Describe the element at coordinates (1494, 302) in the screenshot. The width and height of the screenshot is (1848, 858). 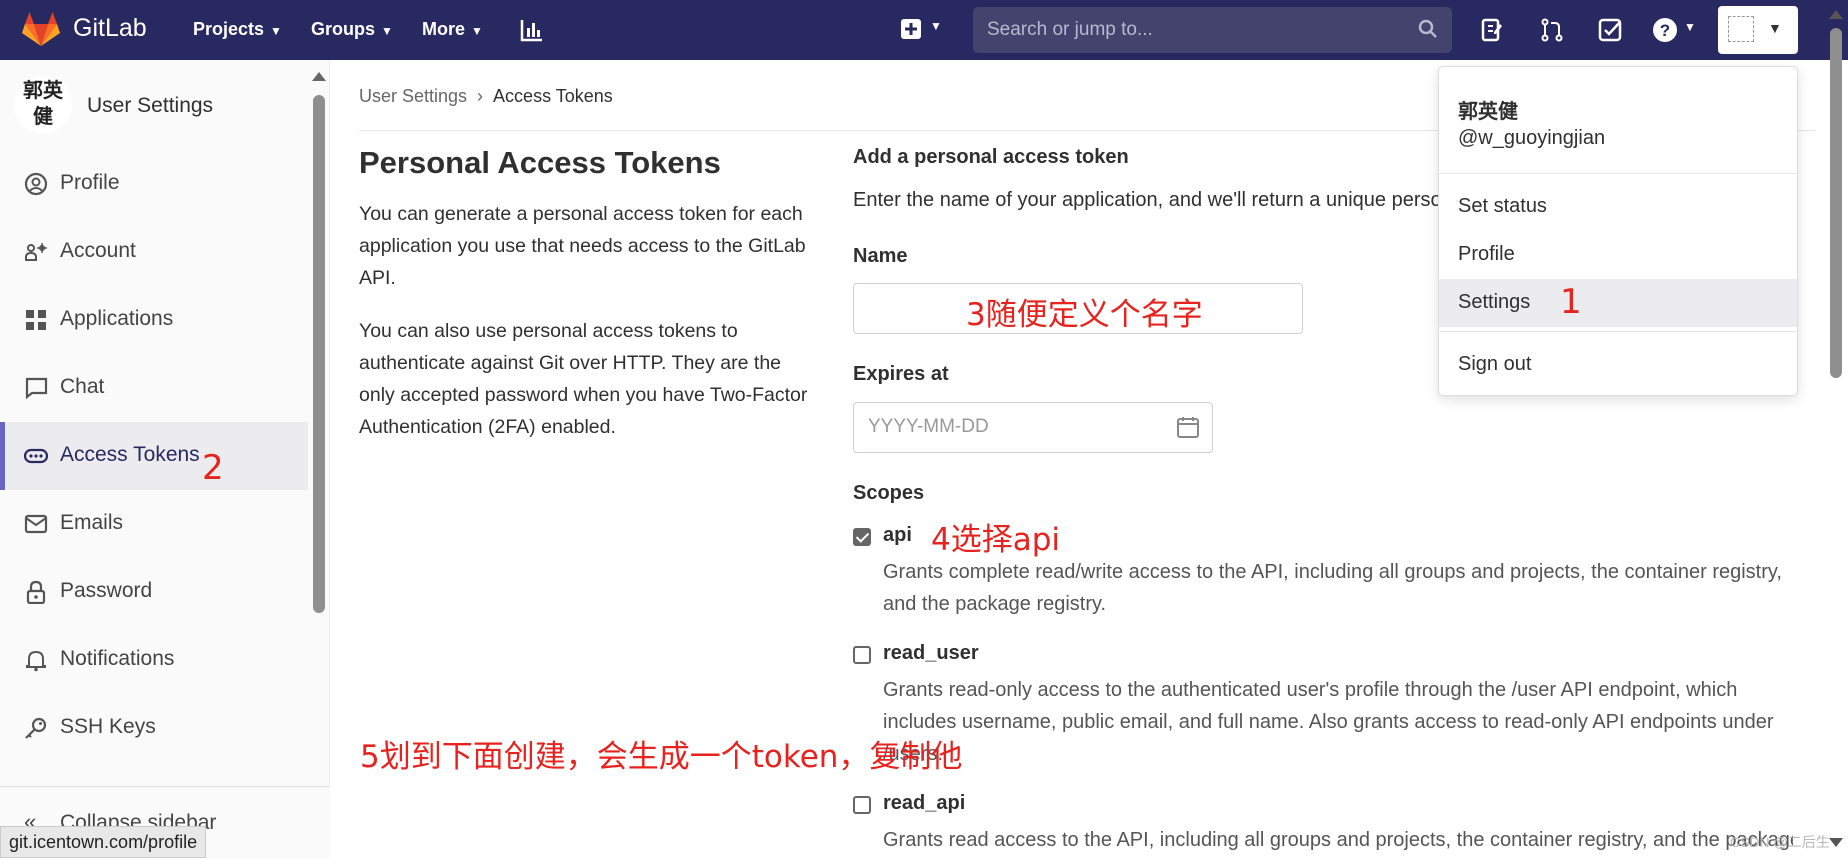
I see `menu-item-label: Settings` at that location.